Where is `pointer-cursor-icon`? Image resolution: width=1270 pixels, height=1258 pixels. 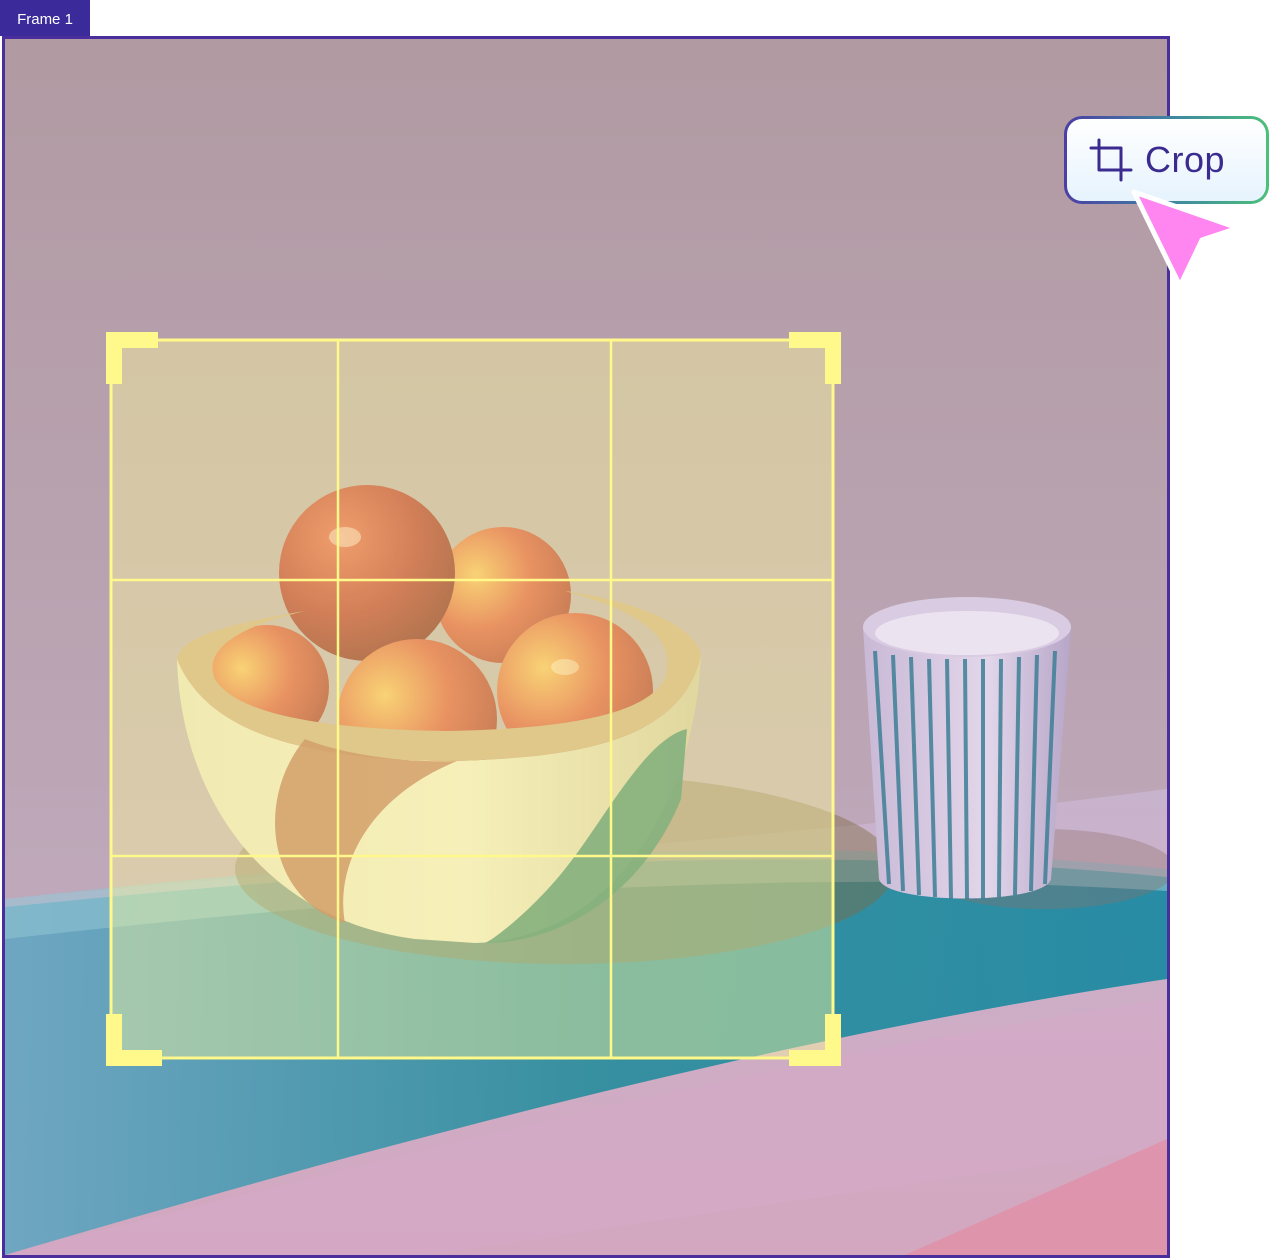
pointer-cursor-icon is located at coordinates (1186, 239).